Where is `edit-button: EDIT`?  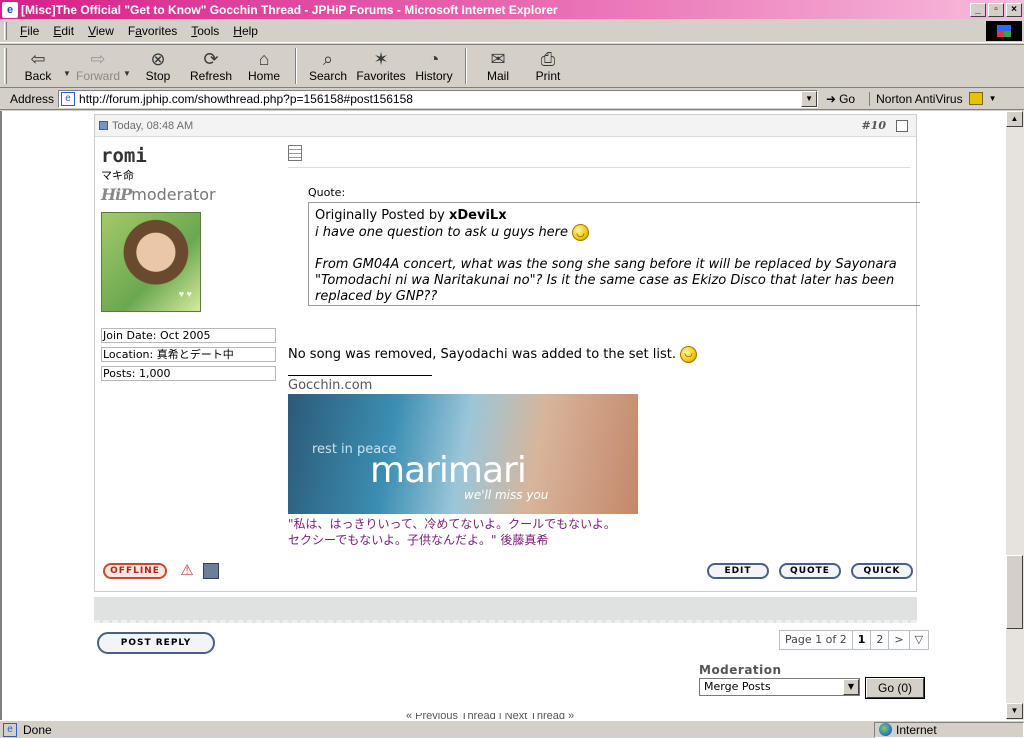
edit-button: EDIT is located at coordinates (738, 571).